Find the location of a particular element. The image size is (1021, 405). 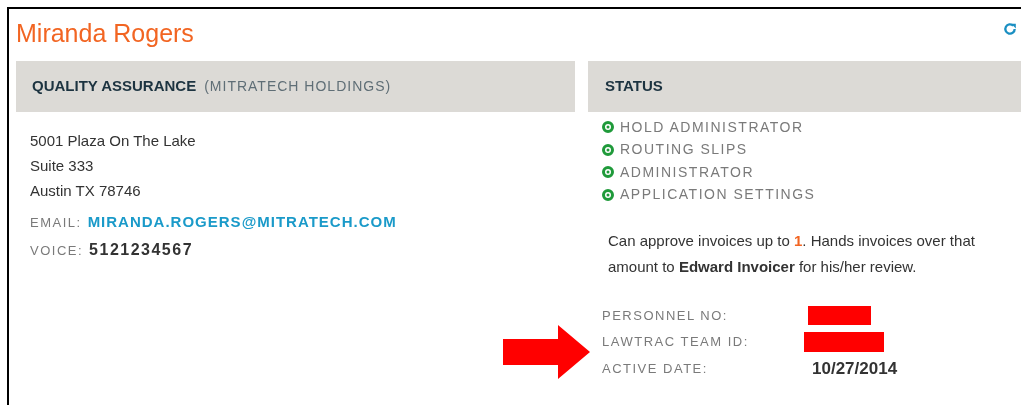

department-title: QUALITY ASSURANCE is located at coordinates (114, 86).